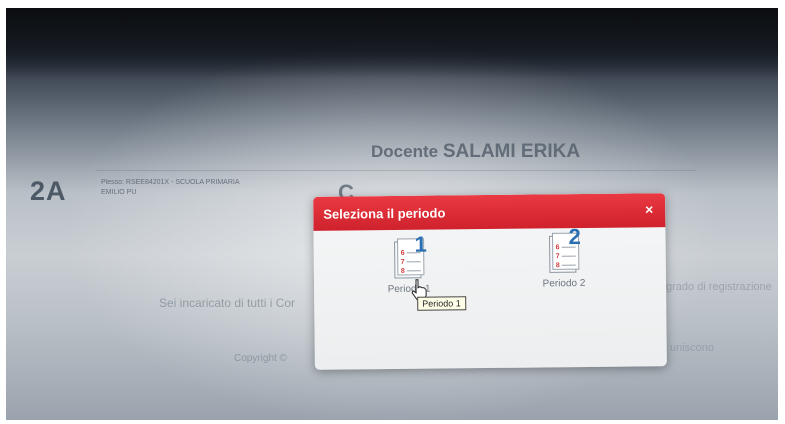 The width and height of the screenshot is (785, 424). Describe the element at coordinates (489, 212) in the screenshot. I see `dialog-header: Seleziona il periodo ×` at that location.